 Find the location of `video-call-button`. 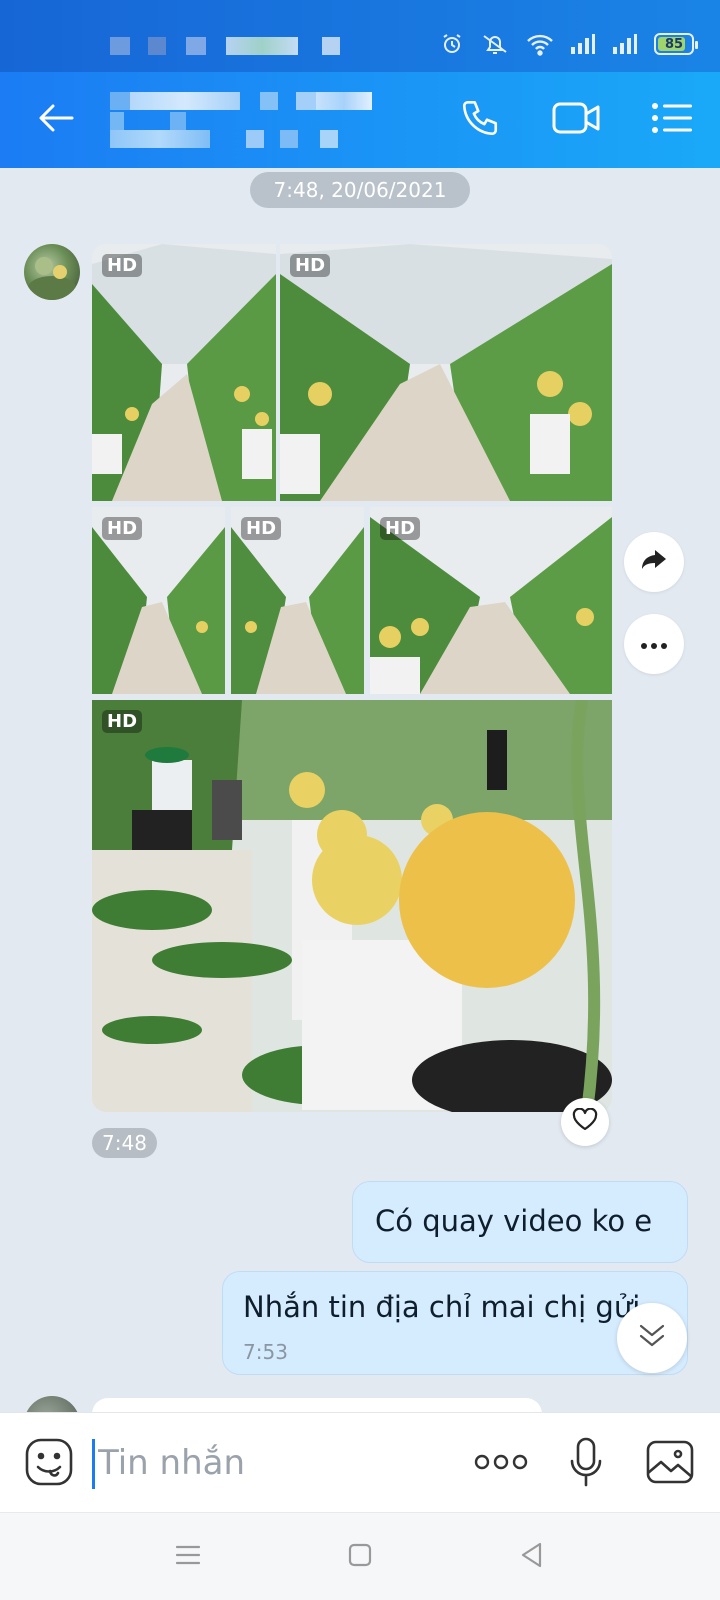

video-call-button is located at coordinates (576, 120).